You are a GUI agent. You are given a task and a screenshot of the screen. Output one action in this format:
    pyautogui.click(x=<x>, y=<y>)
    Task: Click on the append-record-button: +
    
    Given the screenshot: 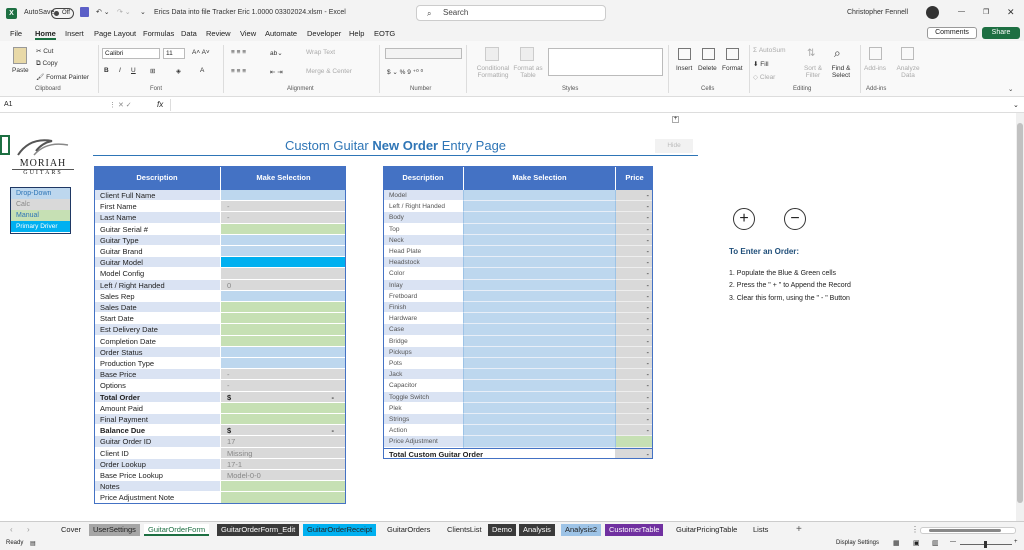 What is the action you would take?
    pyautogui.click(x=744, y=219)
    